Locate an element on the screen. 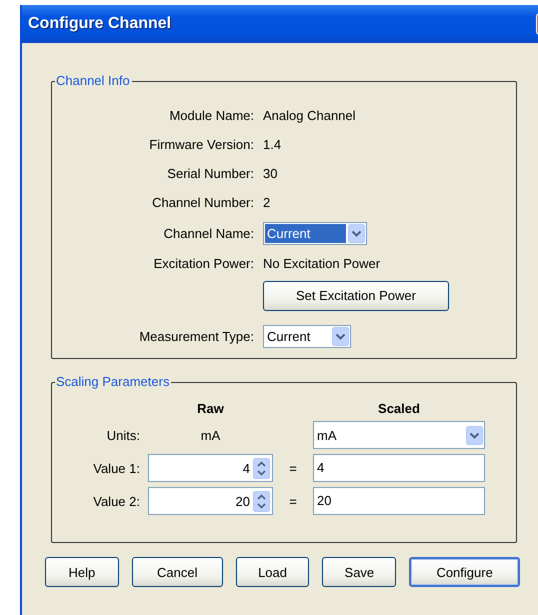  group-title: Scaling Parameters is located at coordinates (113, 382).